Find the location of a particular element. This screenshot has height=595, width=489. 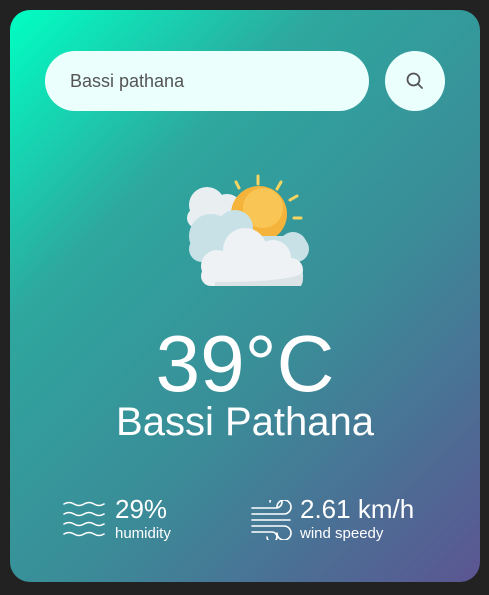

humidity-value: 29% is located at coordinates (141, 509).